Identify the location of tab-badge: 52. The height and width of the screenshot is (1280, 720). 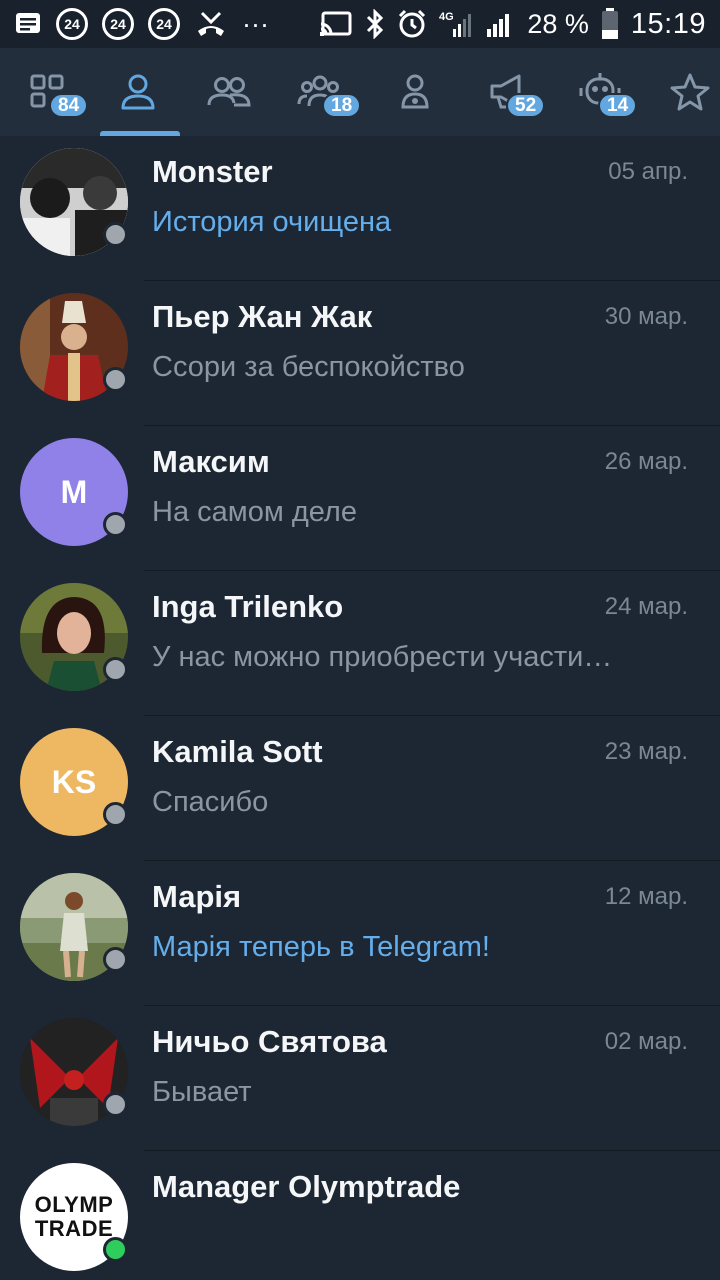
(526, 105).